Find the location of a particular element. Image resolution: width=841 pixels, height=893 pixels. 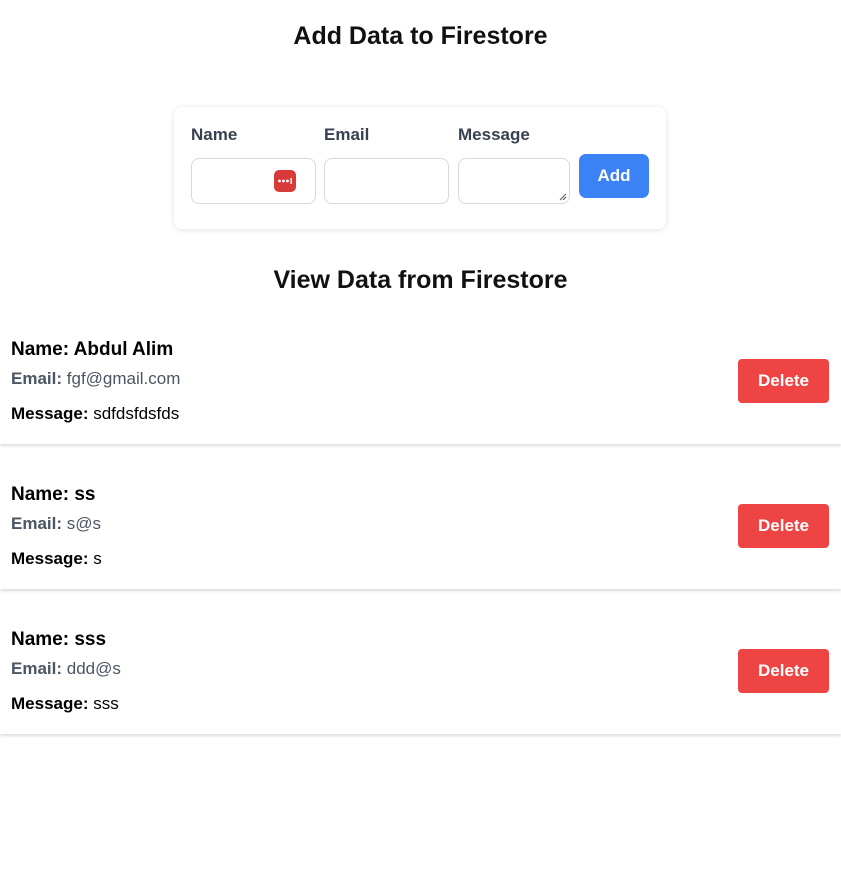

add-data-form: Name Email Message Add is located at coordinates (420, 168).